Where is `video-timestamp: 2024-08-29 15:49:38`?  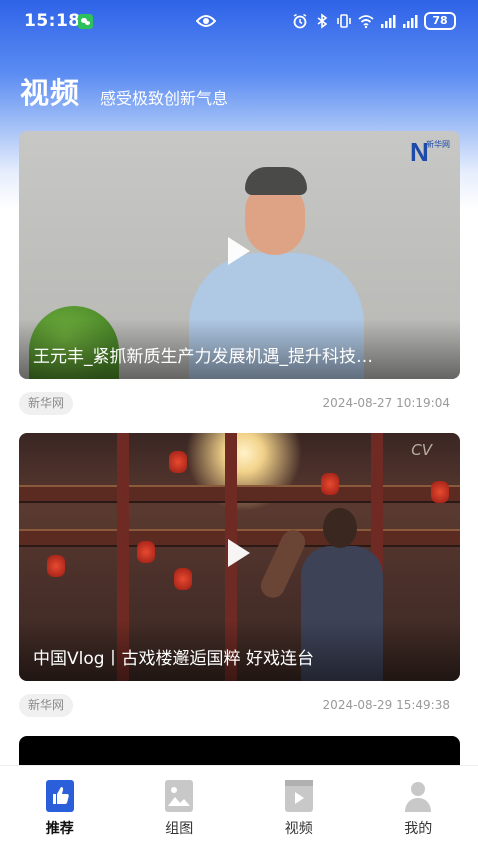 video-timestamp: 2024-08-29 15:49:38 is located at coordinates (386, 705).